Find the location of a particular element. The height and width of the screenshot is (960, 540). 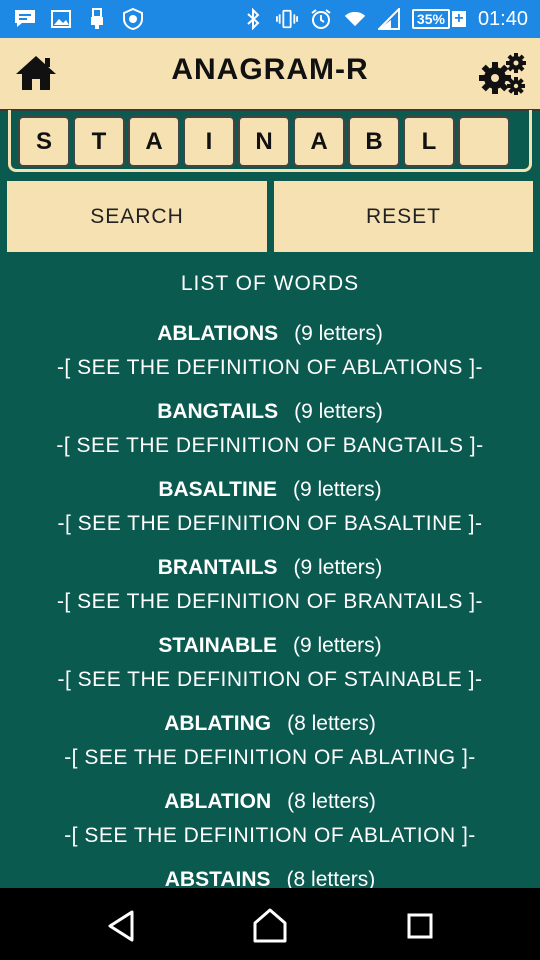

definition-link: -[ SEE THE DEFINITION OF BASALTINE ]- is located at coordinates (270, 524).